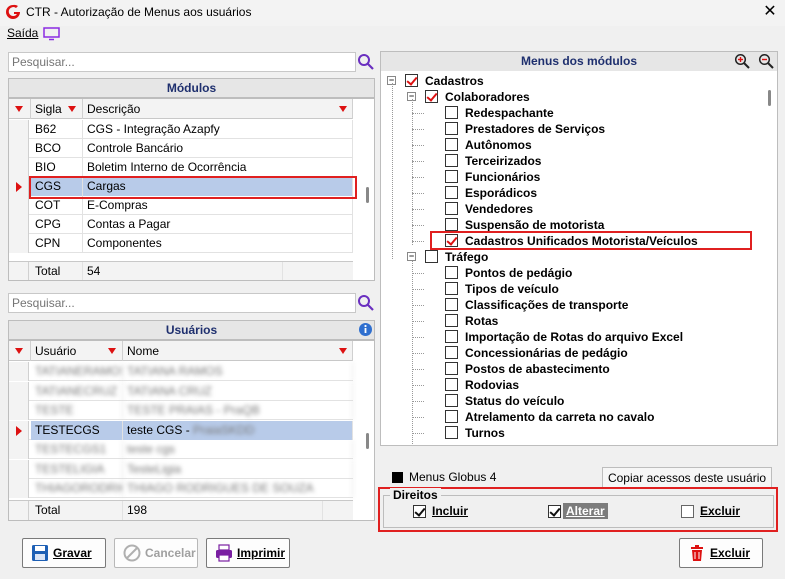 Image resolution: width=785 pixels, height=579 pixels. I want to click on column-descricao: Descrição, so click(218, 109).